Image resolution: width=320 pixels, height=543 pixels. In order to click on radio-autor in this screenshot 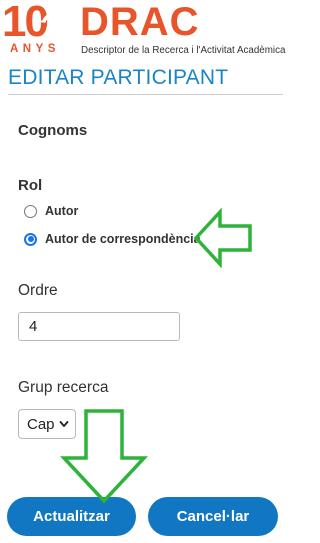, I will do `click(30, 211)`.